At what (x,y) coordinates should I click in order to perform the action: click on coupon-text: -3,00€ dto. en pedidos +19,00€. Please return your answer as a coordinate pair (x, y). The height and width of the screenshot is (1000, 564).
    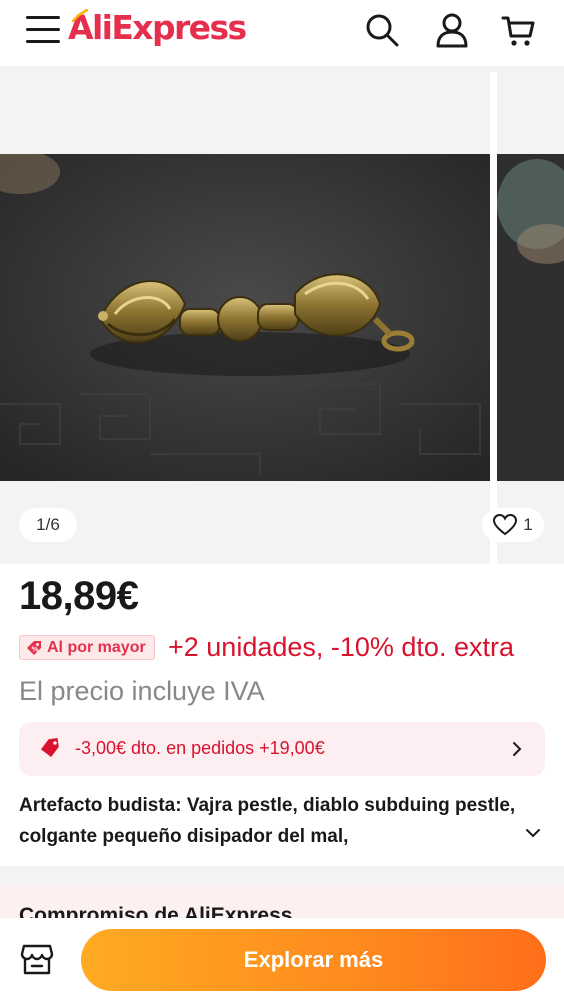
    Looking at the image, I should click on (200, 748).